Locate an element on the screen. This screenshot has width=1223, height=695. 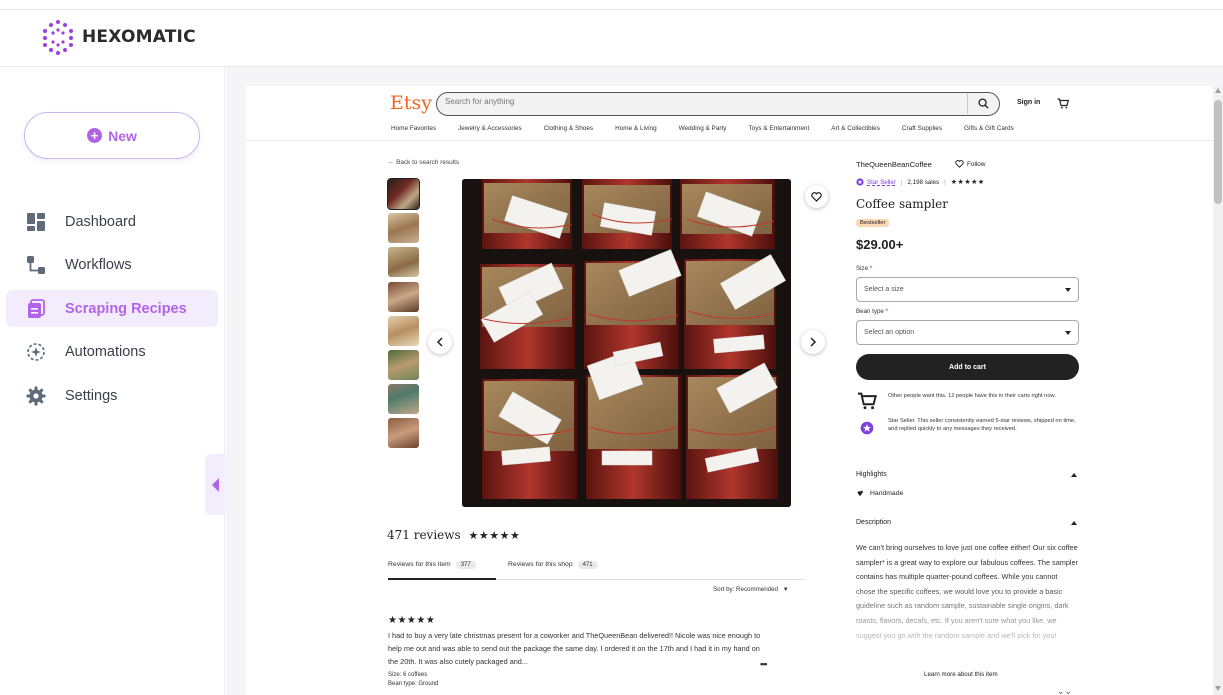
tab-count: 377 is located at coordinates (465, 565).